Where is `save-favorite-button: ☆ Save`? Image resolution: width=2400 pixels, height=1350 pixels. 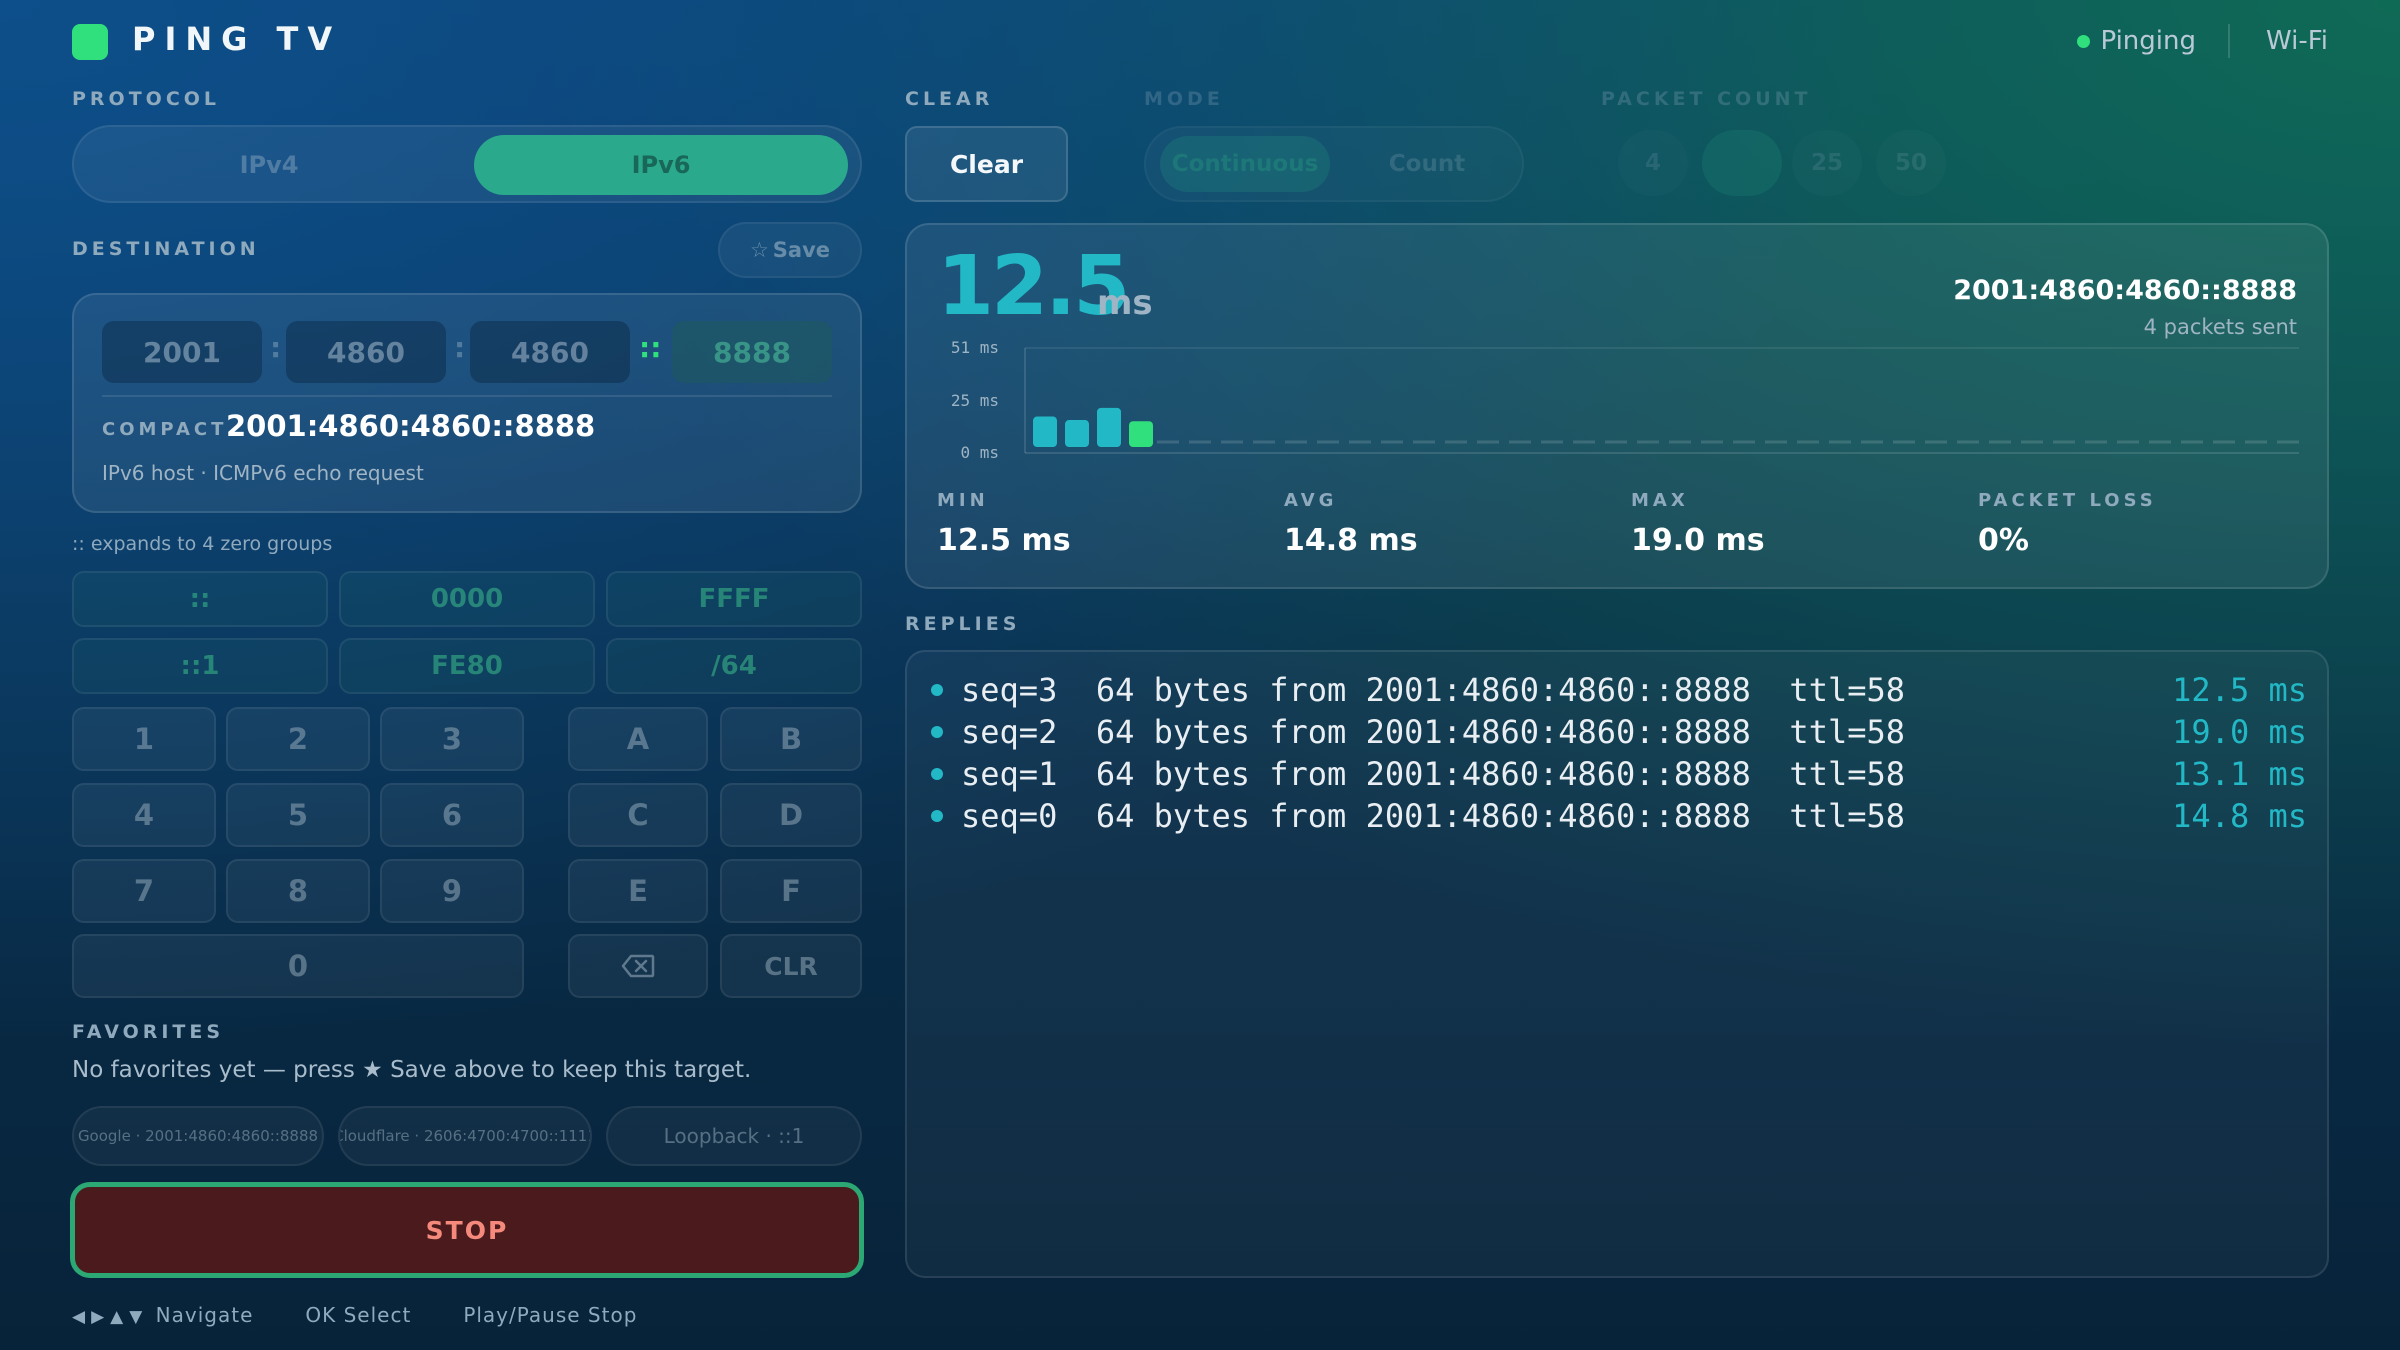 save-favorite-button: ☆ Save is located at coordinates (790, 250).